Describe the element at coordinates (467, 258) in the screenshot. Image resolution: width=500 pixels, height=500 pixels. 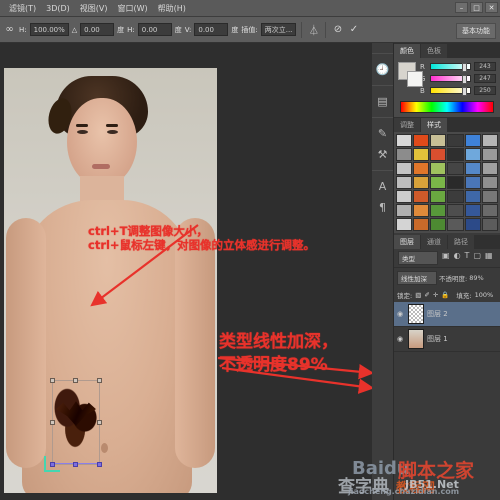
I see `text-filter-icon: T` at that location.